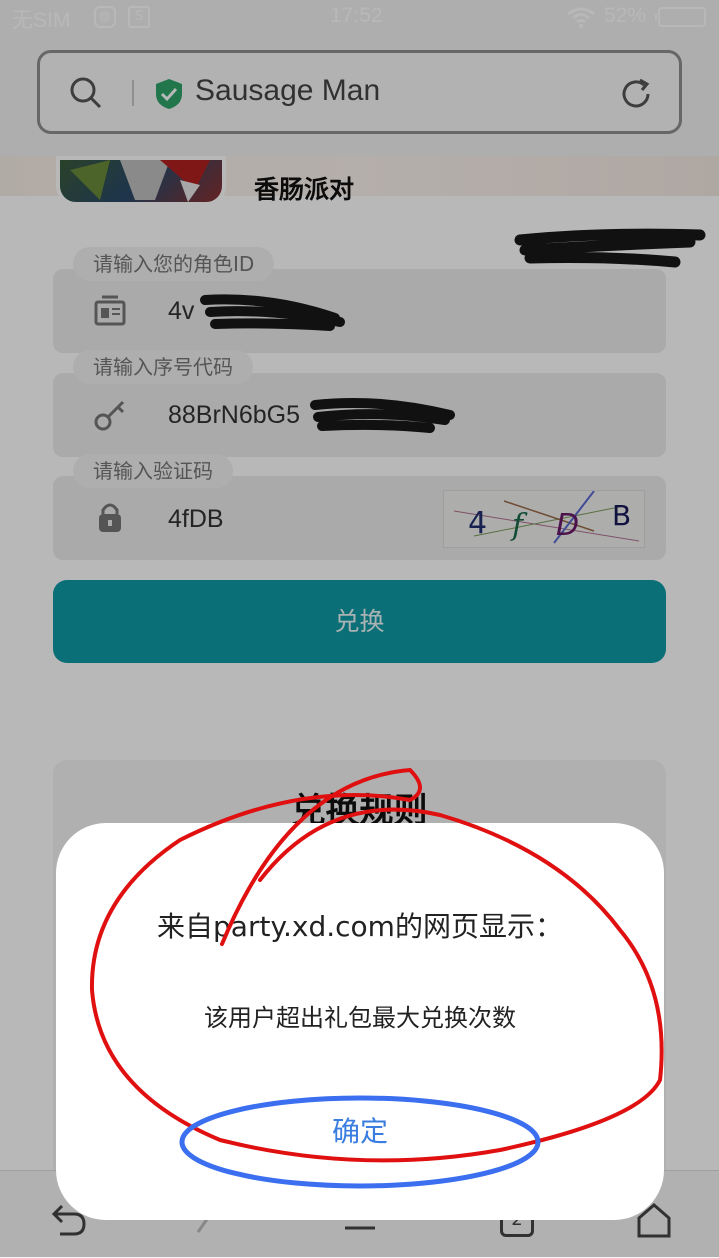 The image size is (719, 1258). Describe the element at coordinates (360, 926) in the screenshot. I see `dialog-title: 来自party.xd.com的网页显示：` at that location.